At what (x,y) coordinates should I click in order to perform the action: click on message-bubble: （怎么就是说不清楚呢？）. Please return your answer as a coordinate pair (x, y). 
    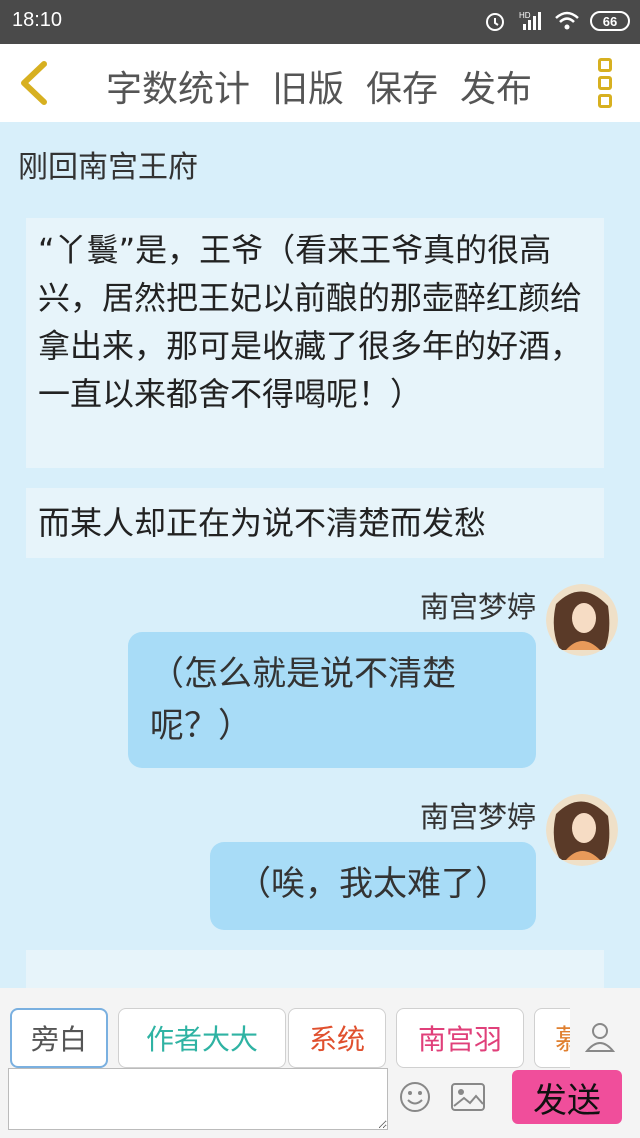
    Looking at the image, I should click on (332, 700).